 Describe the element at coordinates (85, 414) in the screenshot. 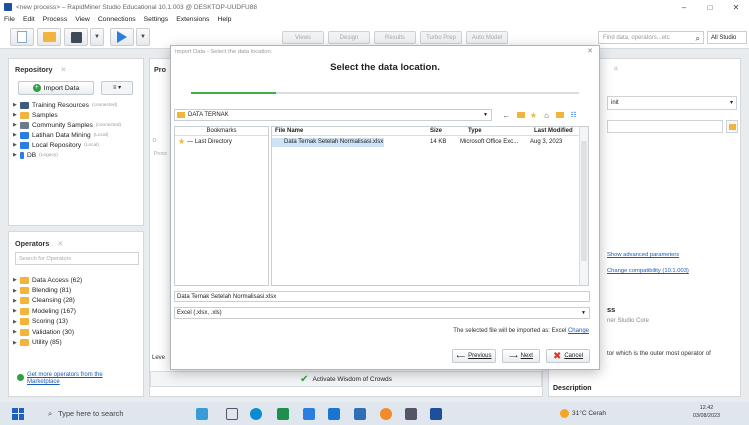

I see `taskbar-search: ⌕ Type here to search` at that location.